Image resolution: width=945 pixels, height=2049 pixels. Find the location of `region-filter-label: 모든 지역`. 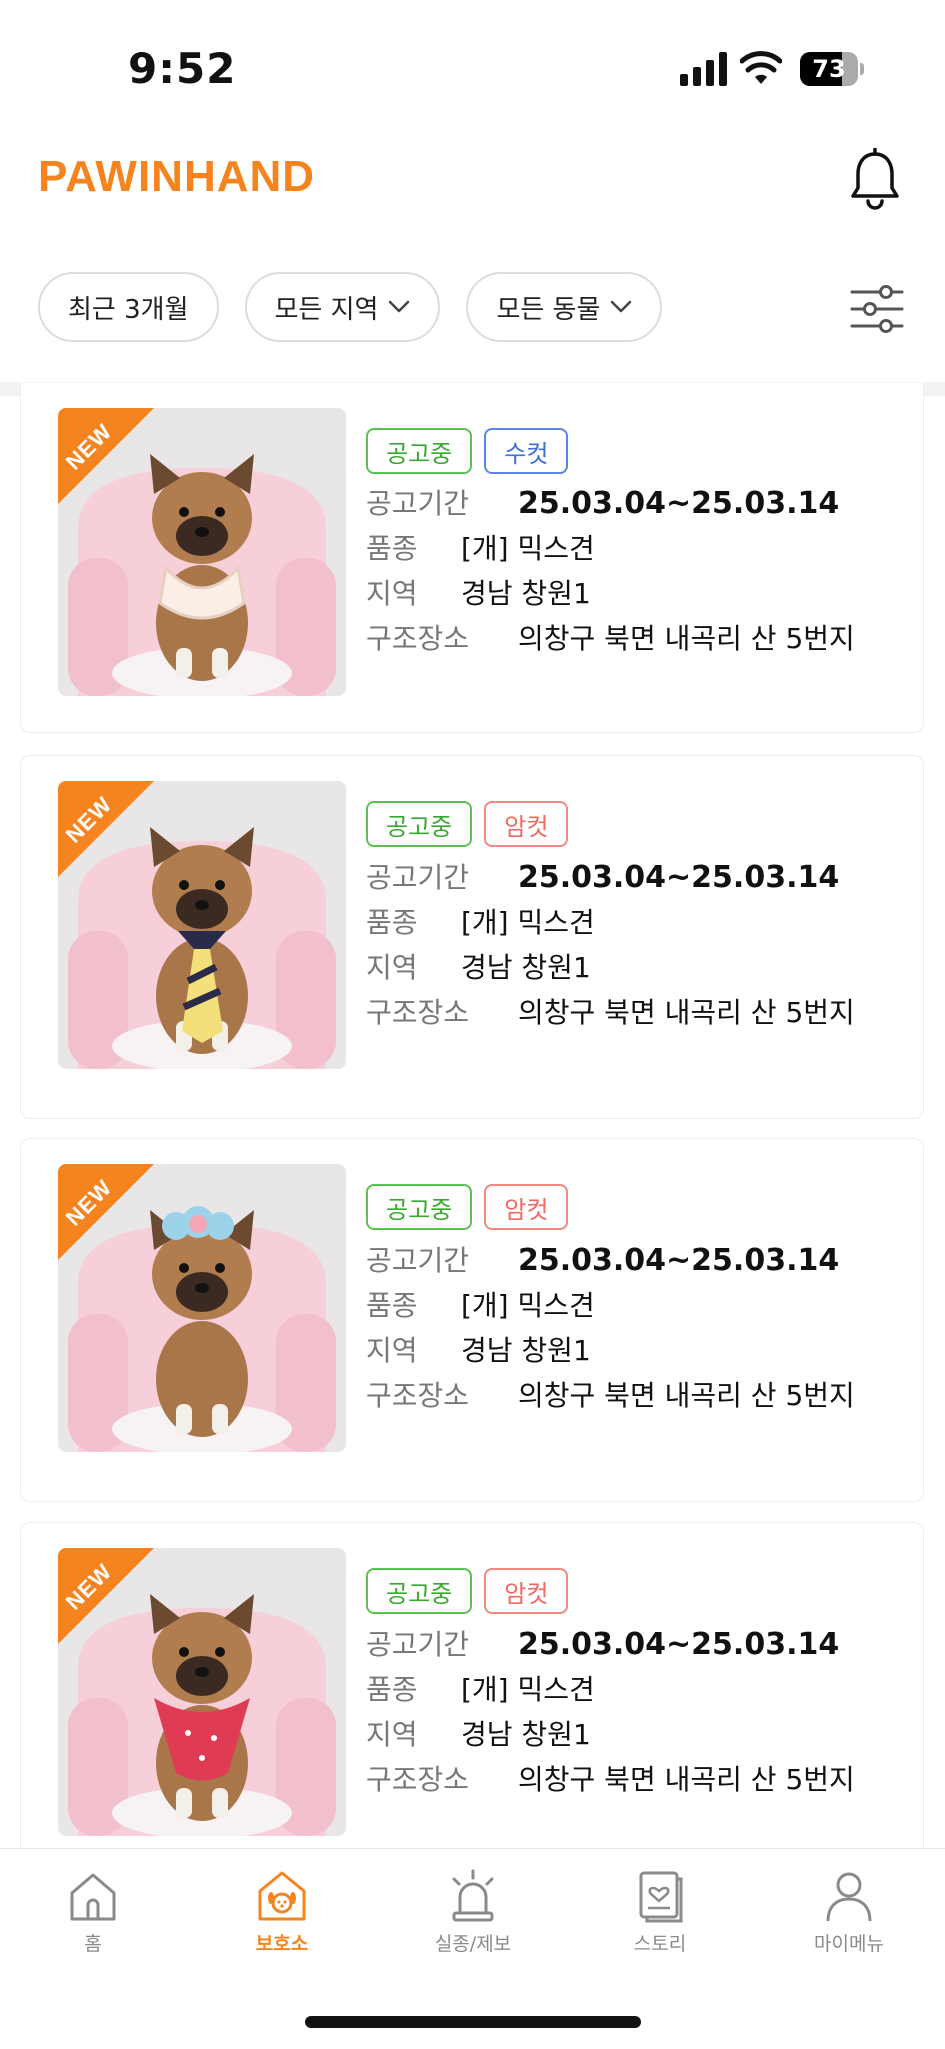

region-filter-label: 모든 지역 is located at coordinates (326, 309).